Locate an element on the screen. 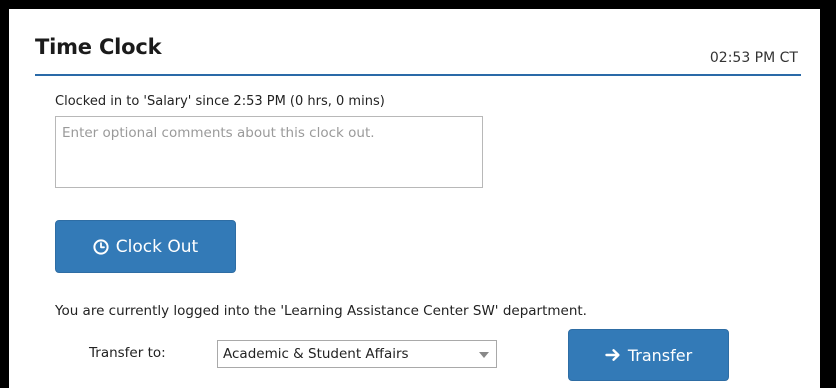  transfer-button: Transfer is located at coordinates (648, 355).